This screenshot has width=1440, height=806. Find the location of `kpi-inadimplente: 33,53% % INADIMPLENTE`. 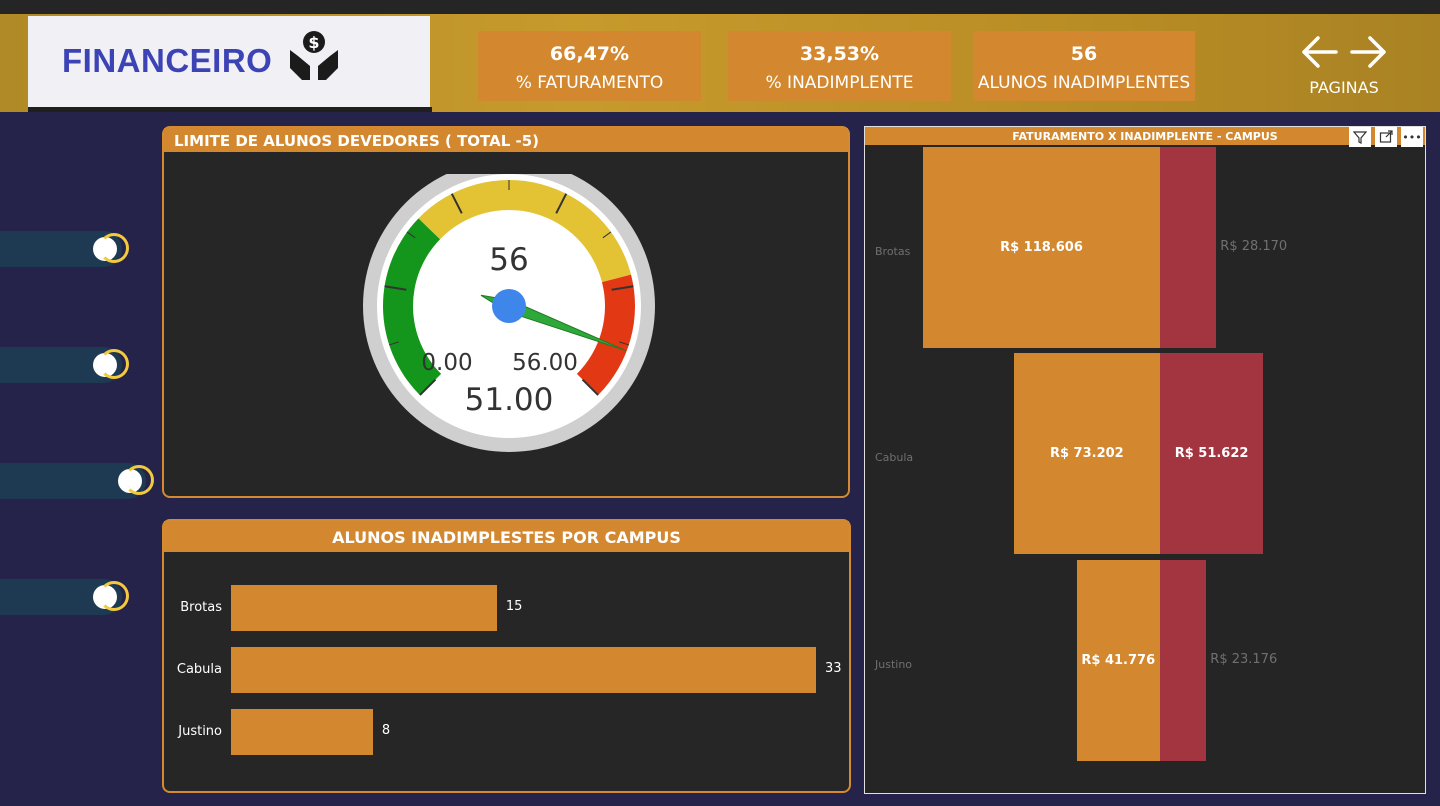

kpi-inadimplente: 33,53% % INADIMPLENTE is located at coordinates (839, 66).